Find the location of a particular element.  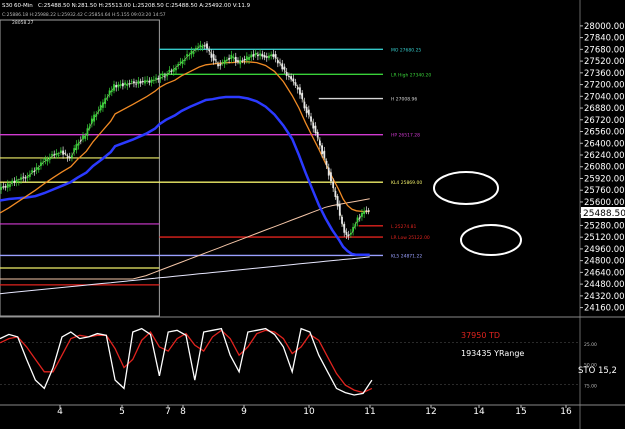

price-tick-label: 26720.00 is located at coordinates (604, 121).